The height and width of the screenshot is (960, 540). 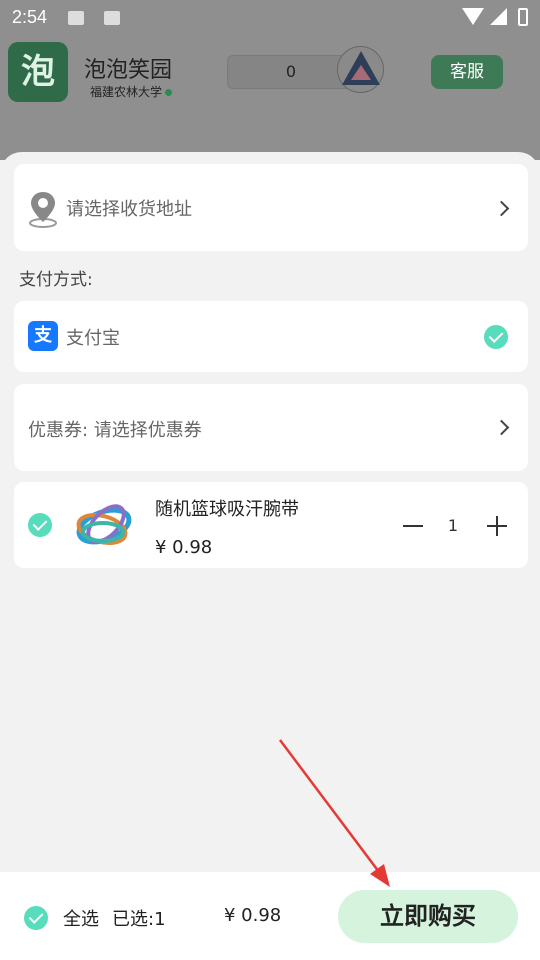 I want to click on triangle-inner-icon, so click(x=361, y=72).